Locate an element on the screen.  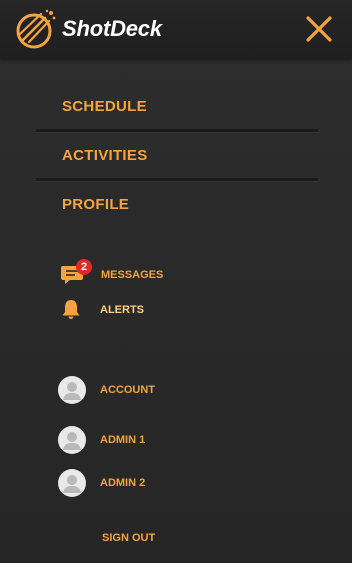
nav-item-activities: ACTIVITIES is located at coordinates (105, 156).